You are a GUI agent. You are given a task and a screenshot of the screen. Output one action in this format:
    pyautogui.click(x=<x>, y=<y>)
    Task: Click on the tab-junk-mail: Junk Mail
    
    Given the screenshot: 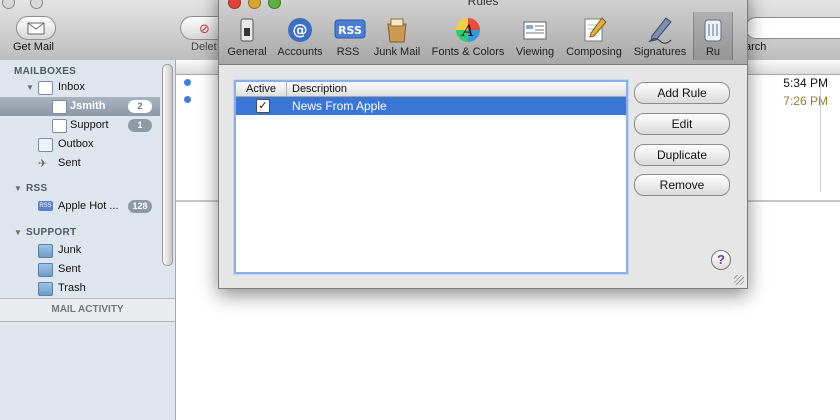 What is the action you would take?
    pyautogui.click(x=397, y=36)
    